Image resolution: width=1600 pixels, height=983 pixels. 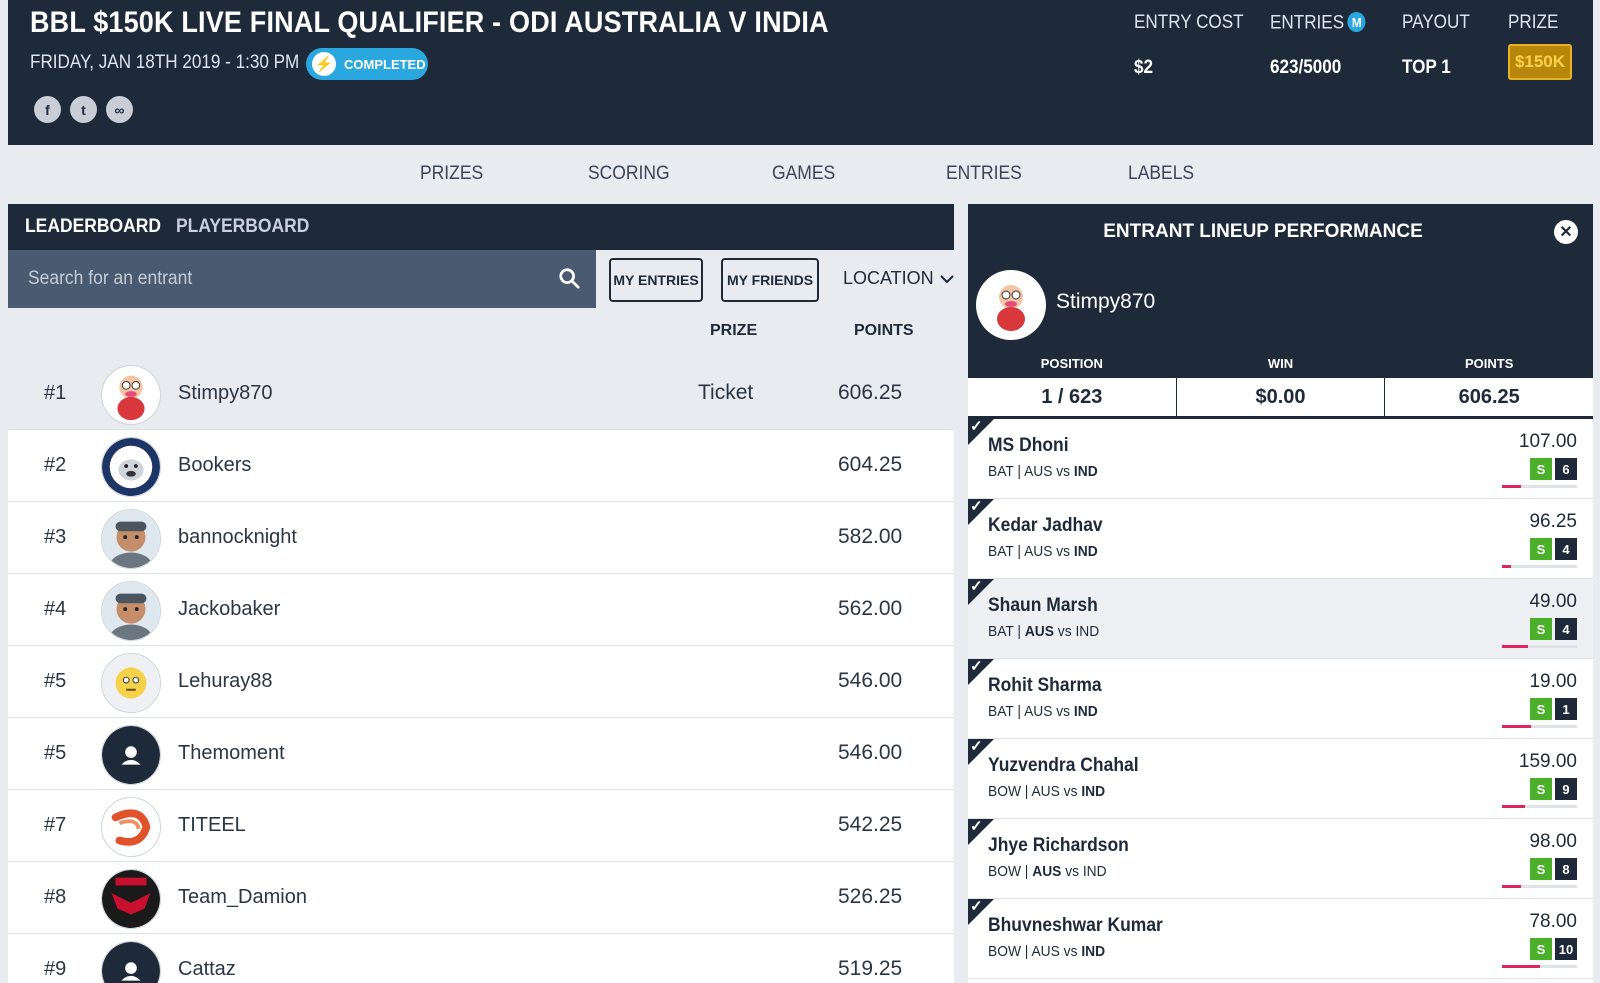 I want to click on lineup-user: Stimpy870, so click(x=1280, y=304).